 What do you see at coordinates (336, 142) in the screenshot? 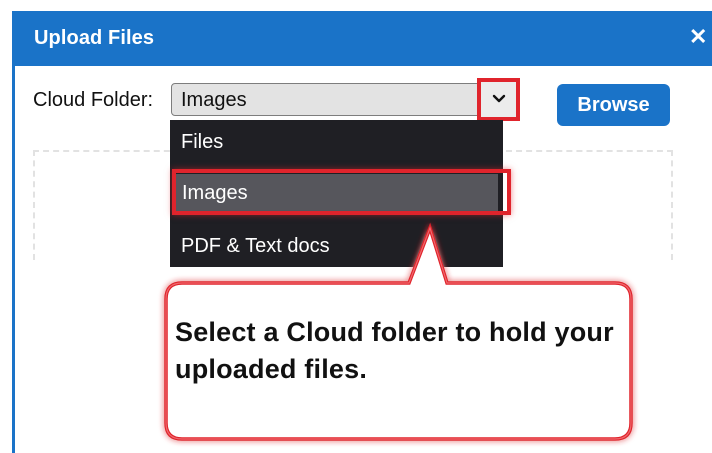
I see `folder-option-files: Files` at bounding box center [336, 142].